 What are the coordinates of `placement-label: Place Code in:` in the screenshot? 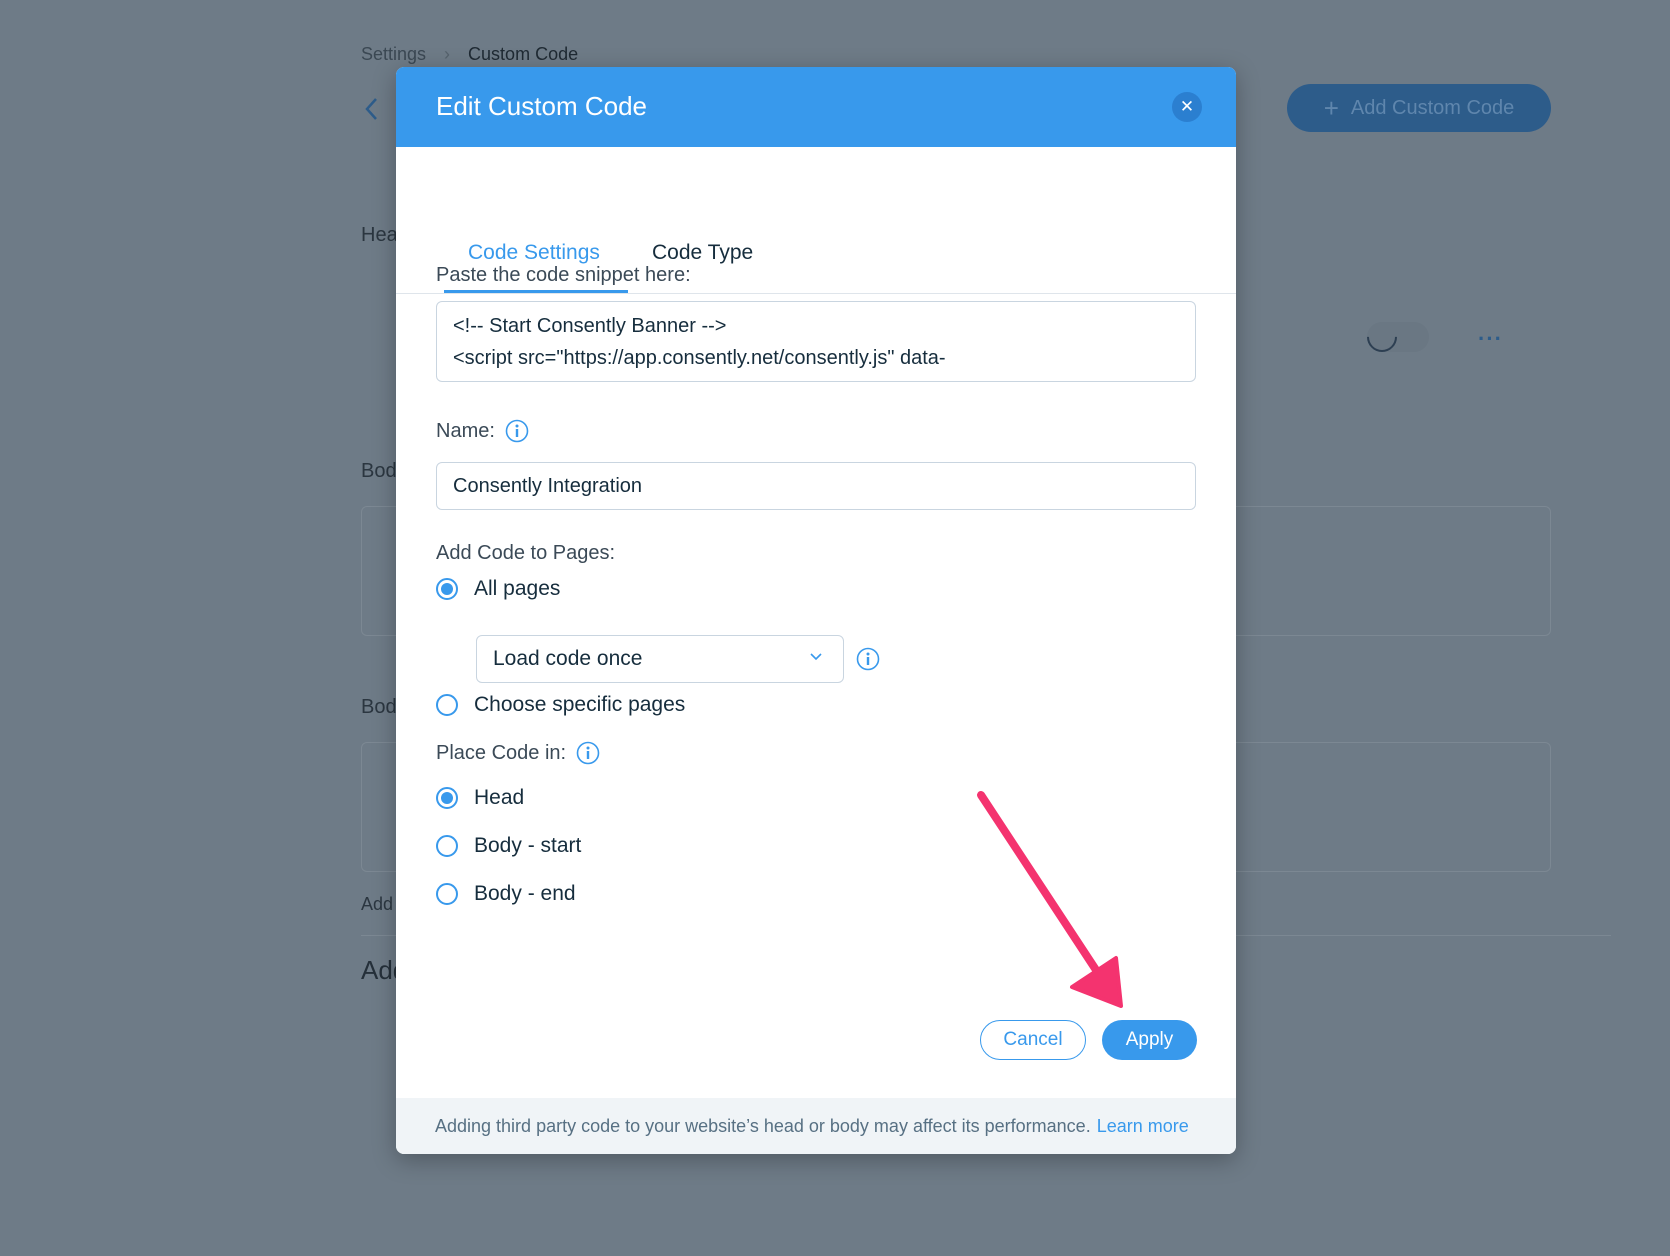 It's located at (501, 752).